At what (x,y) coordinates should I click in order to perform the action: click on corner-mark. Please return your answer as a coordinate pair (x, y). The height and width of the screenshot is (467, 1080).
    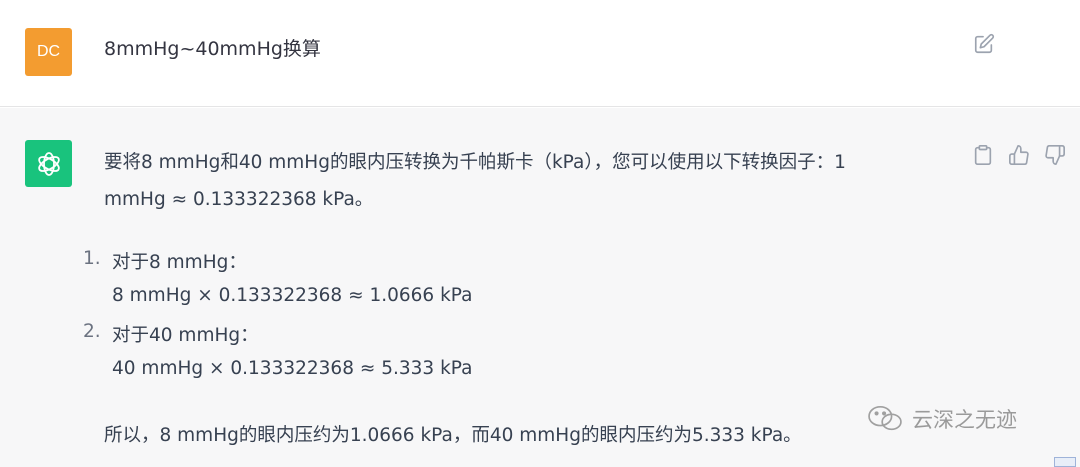
    Looking at the image, I should click on (1065, 462).